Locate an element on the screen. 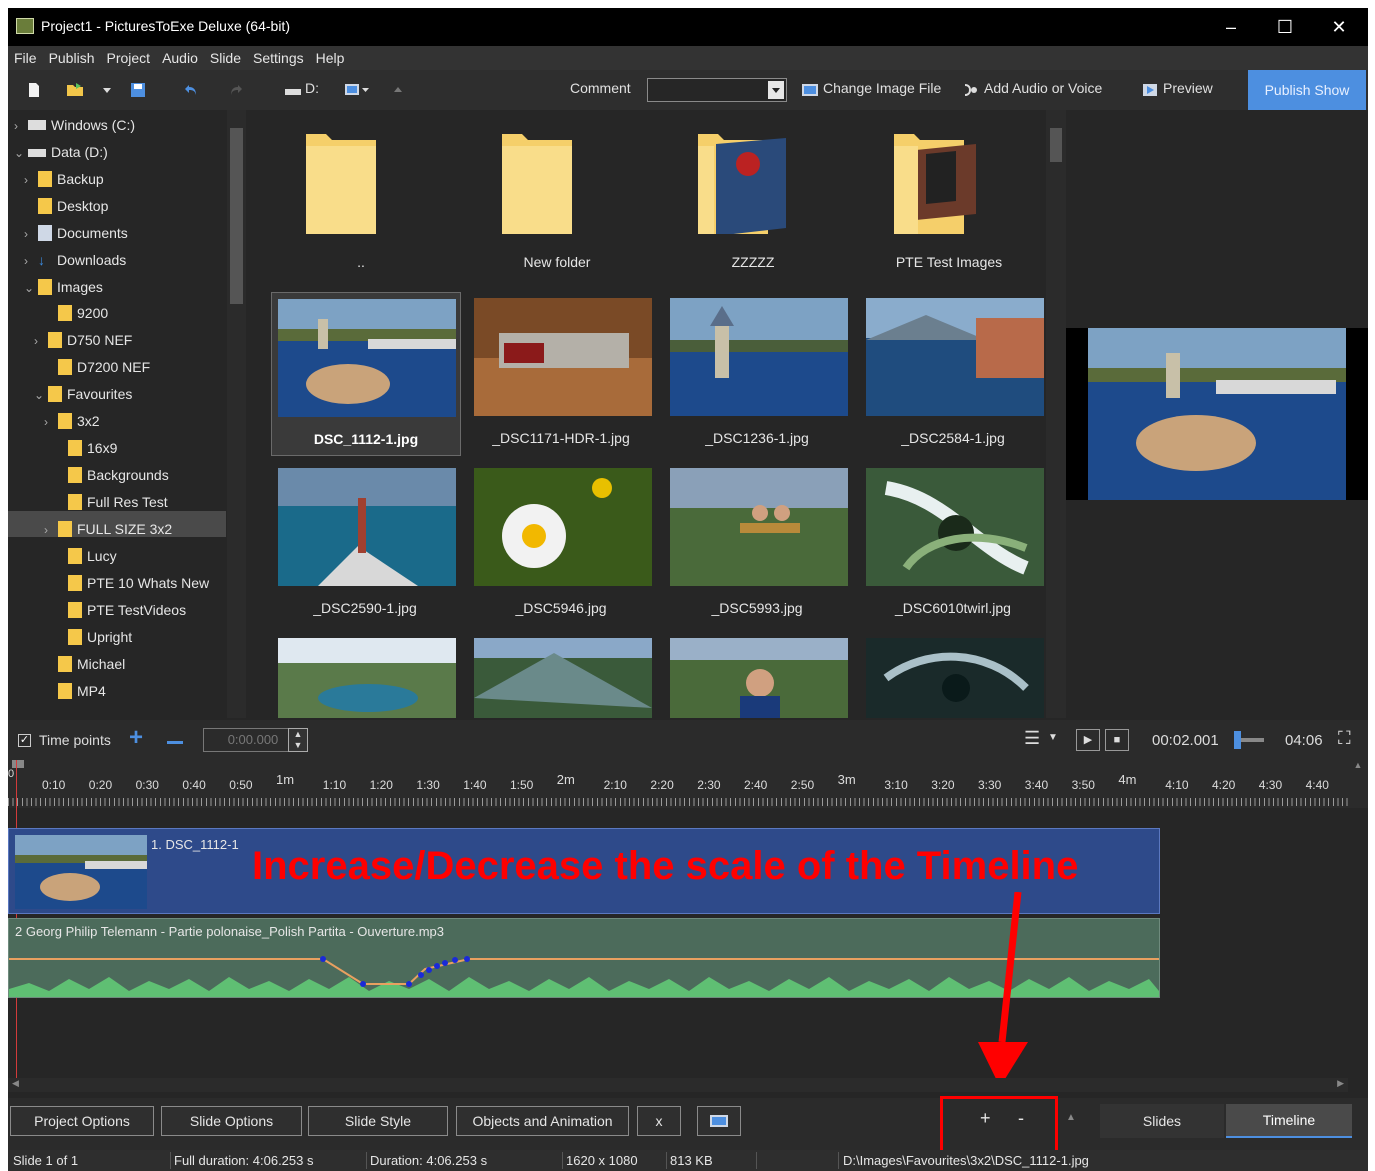 This screenshot has width=1375, height=1171. slide-style-button: Slide Style is located at coordinates (378, 1121).